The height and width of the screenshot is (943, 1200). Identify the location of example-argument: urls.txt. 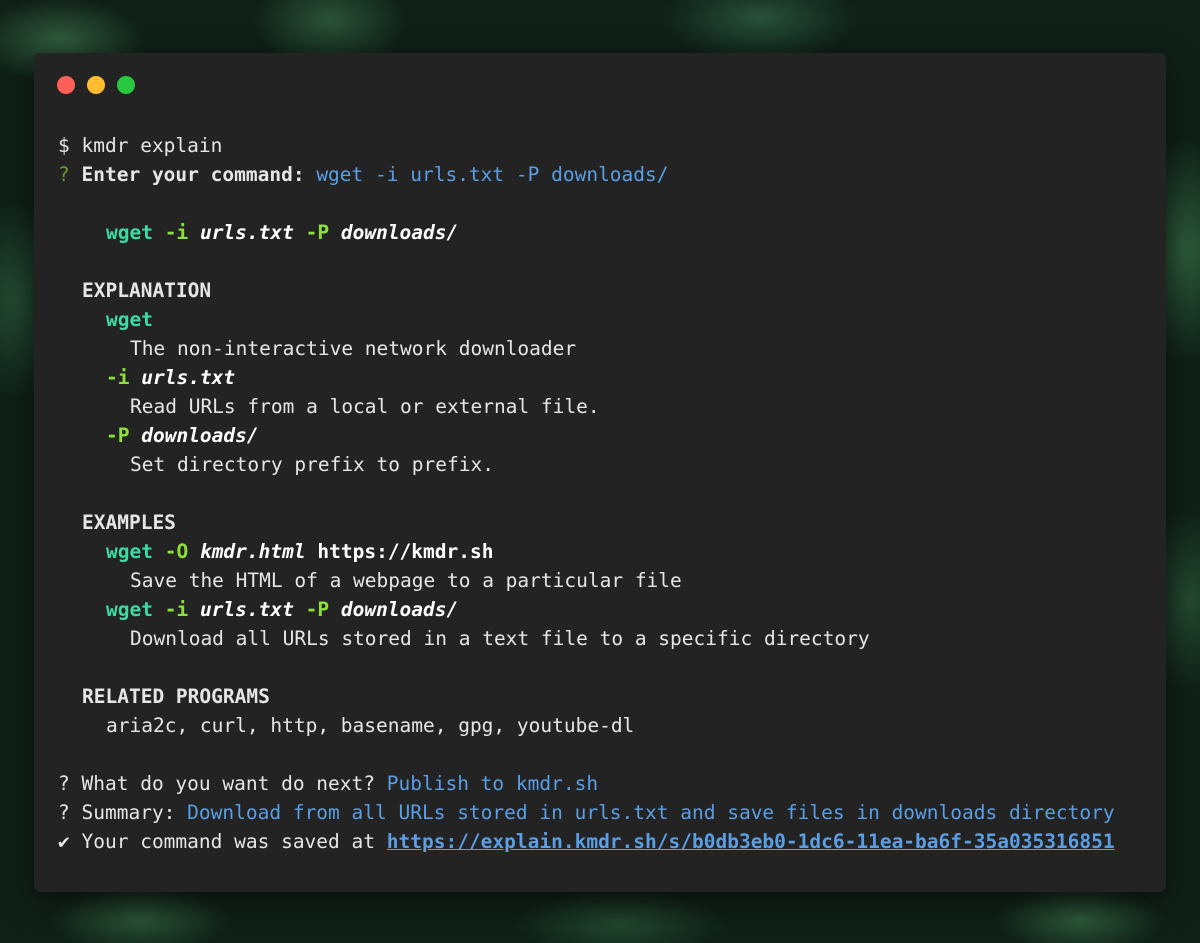
(246, 609).